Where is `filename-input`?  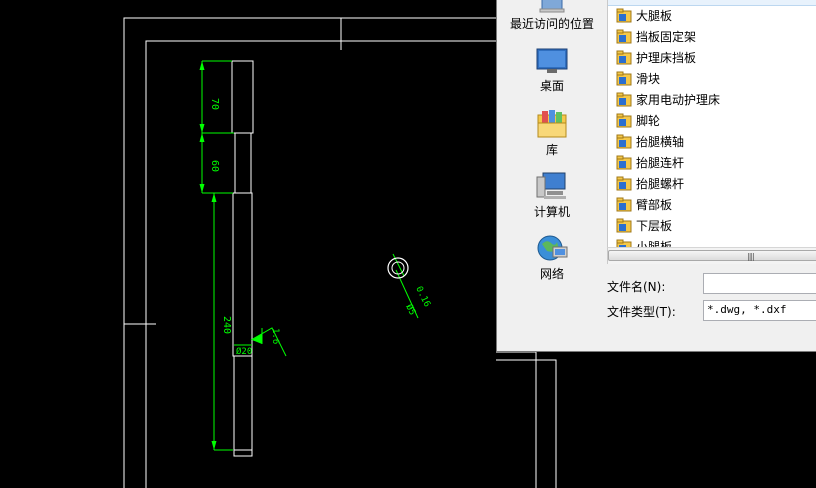
filename-input is located at coordinates (759, 283).